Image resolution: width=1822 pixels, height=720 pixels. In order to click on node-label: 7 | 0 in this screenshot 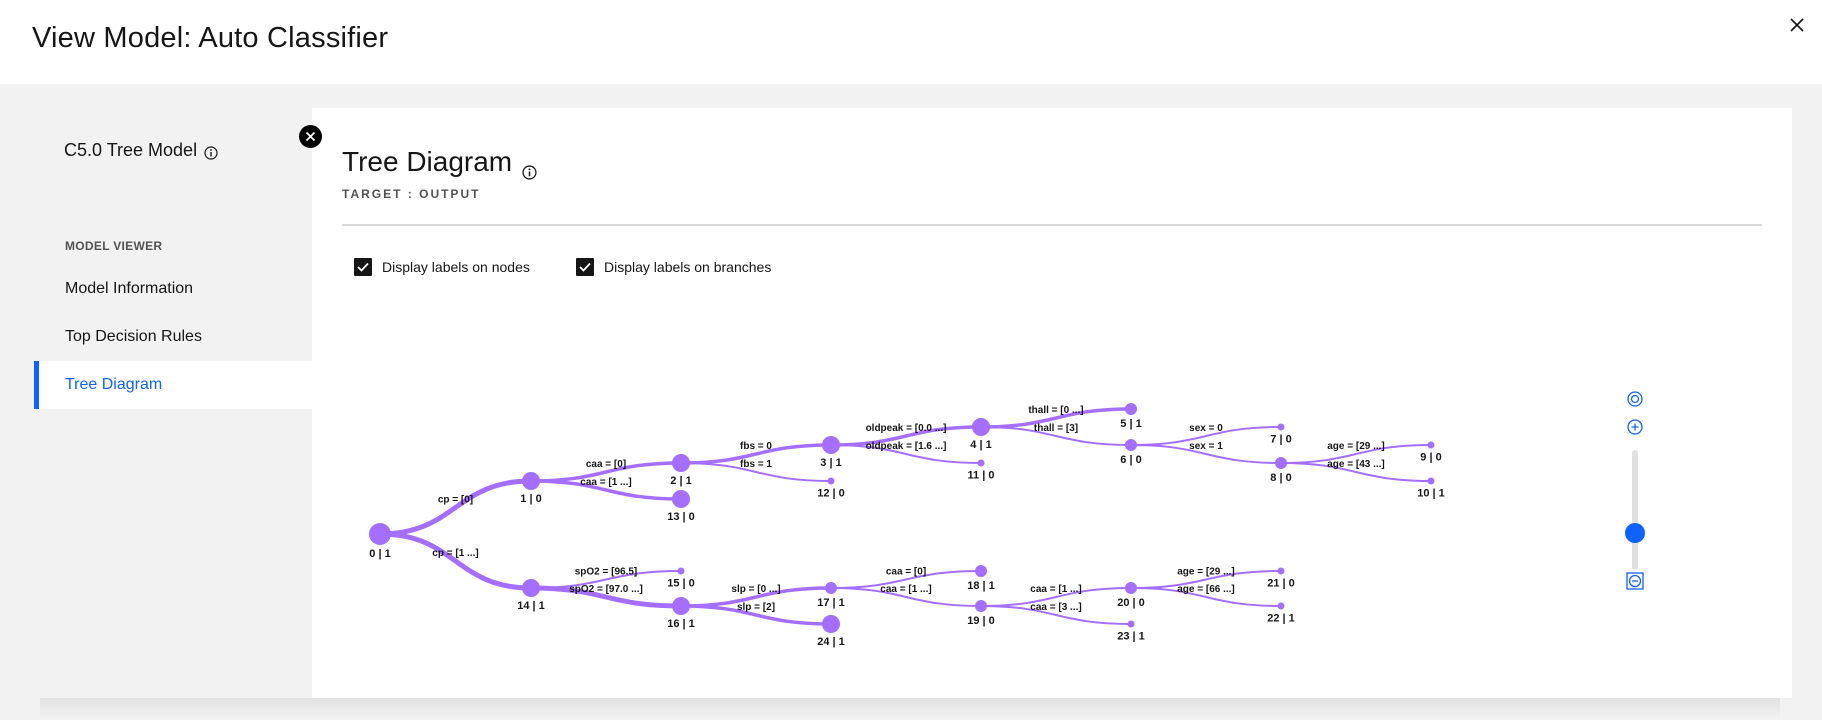, I will do `click(1280, 440)`.